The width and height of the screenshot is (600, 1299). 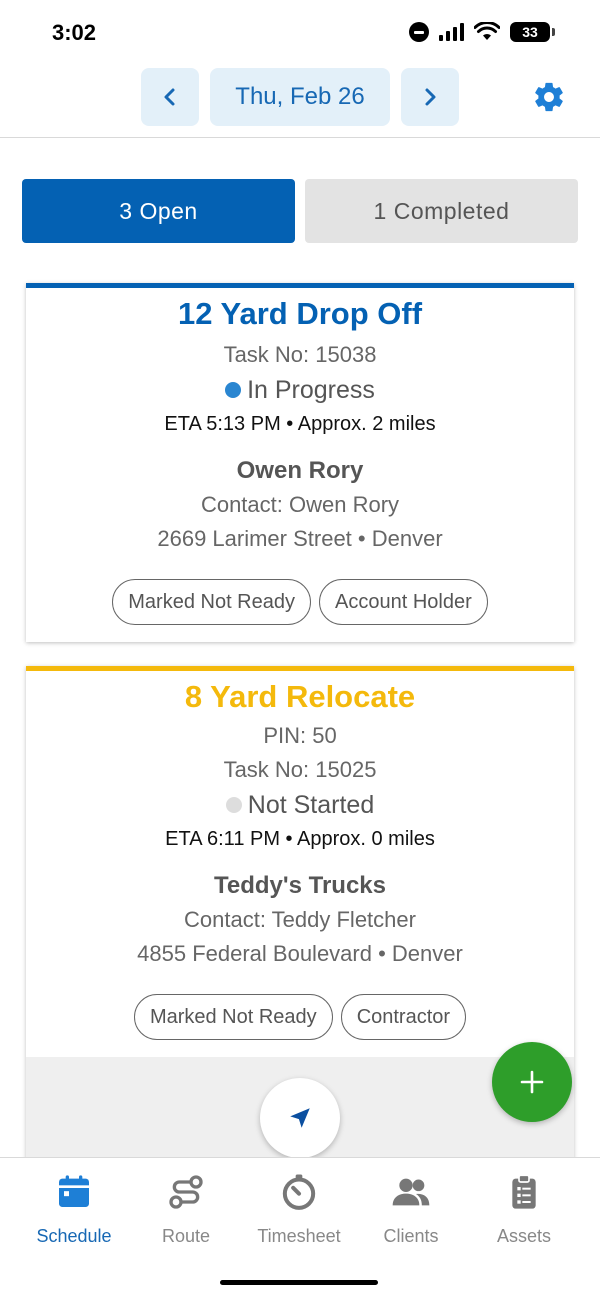 I want to click on clipboard-icon, so click(x=524, y=1191).